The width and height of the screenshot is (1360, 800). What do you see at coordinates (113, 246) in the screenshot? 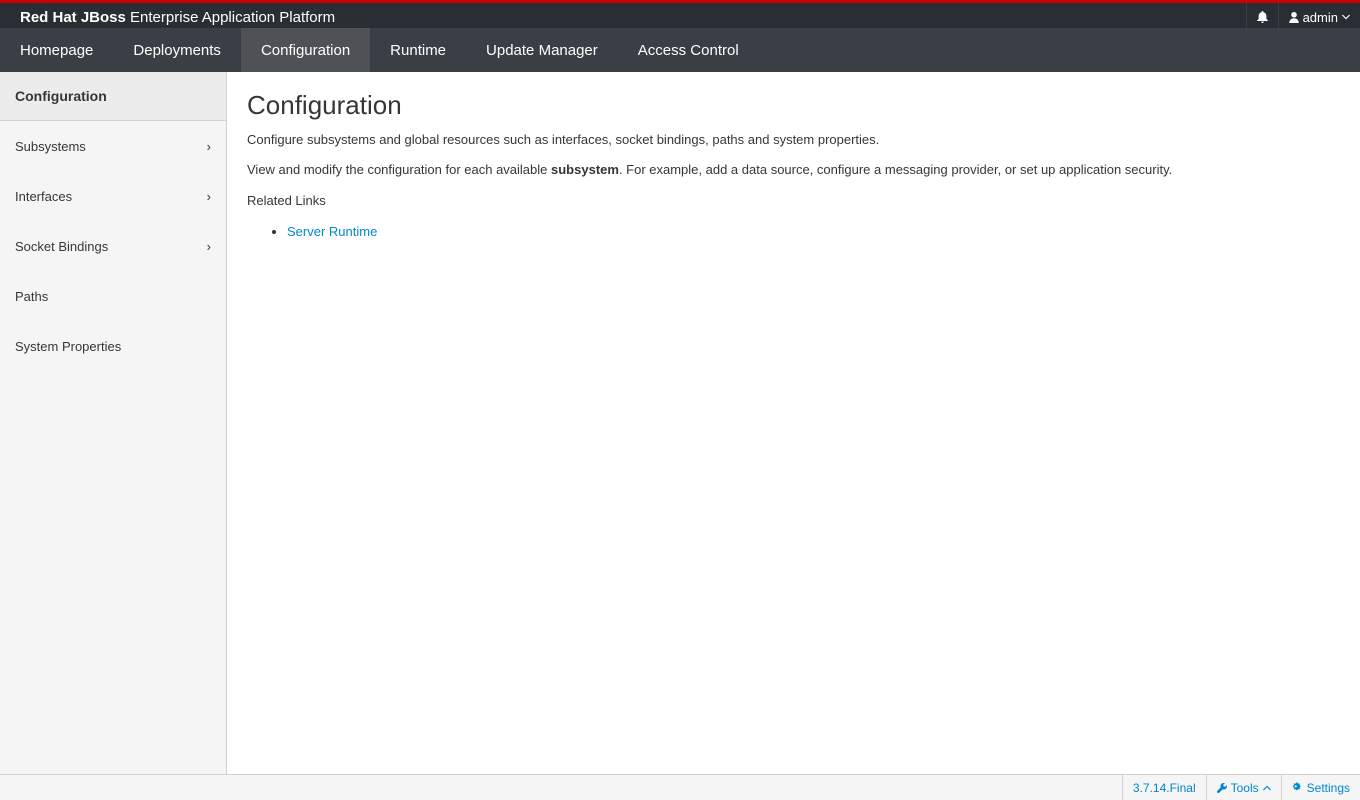
I see `sidebar-item-socket-bindings: Socket Bindings ›` at bounding box center [113, 246].